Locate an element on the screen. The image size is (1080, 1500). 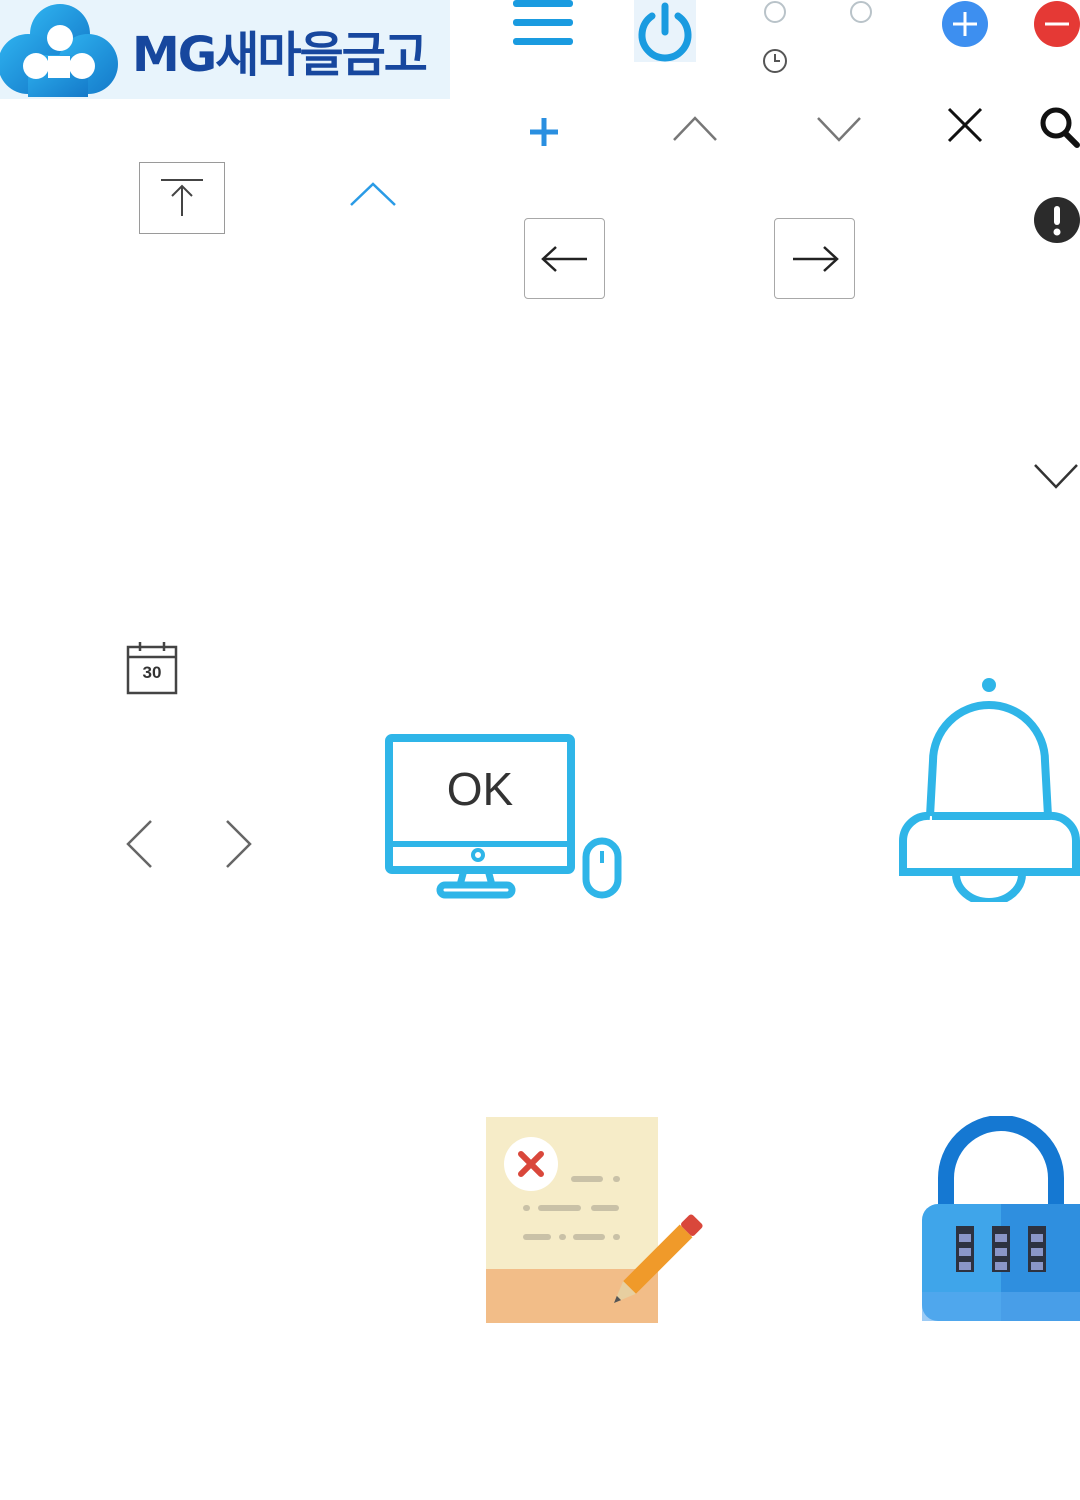
scroll-to-top-icon is located at coordinates (182, 197).